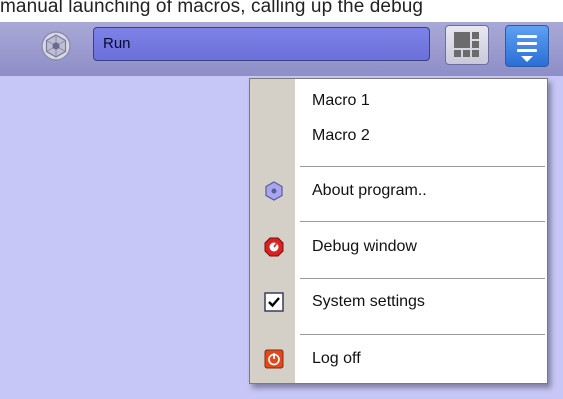  I want to click on hamburger-menu-icon, so click(527, 48).